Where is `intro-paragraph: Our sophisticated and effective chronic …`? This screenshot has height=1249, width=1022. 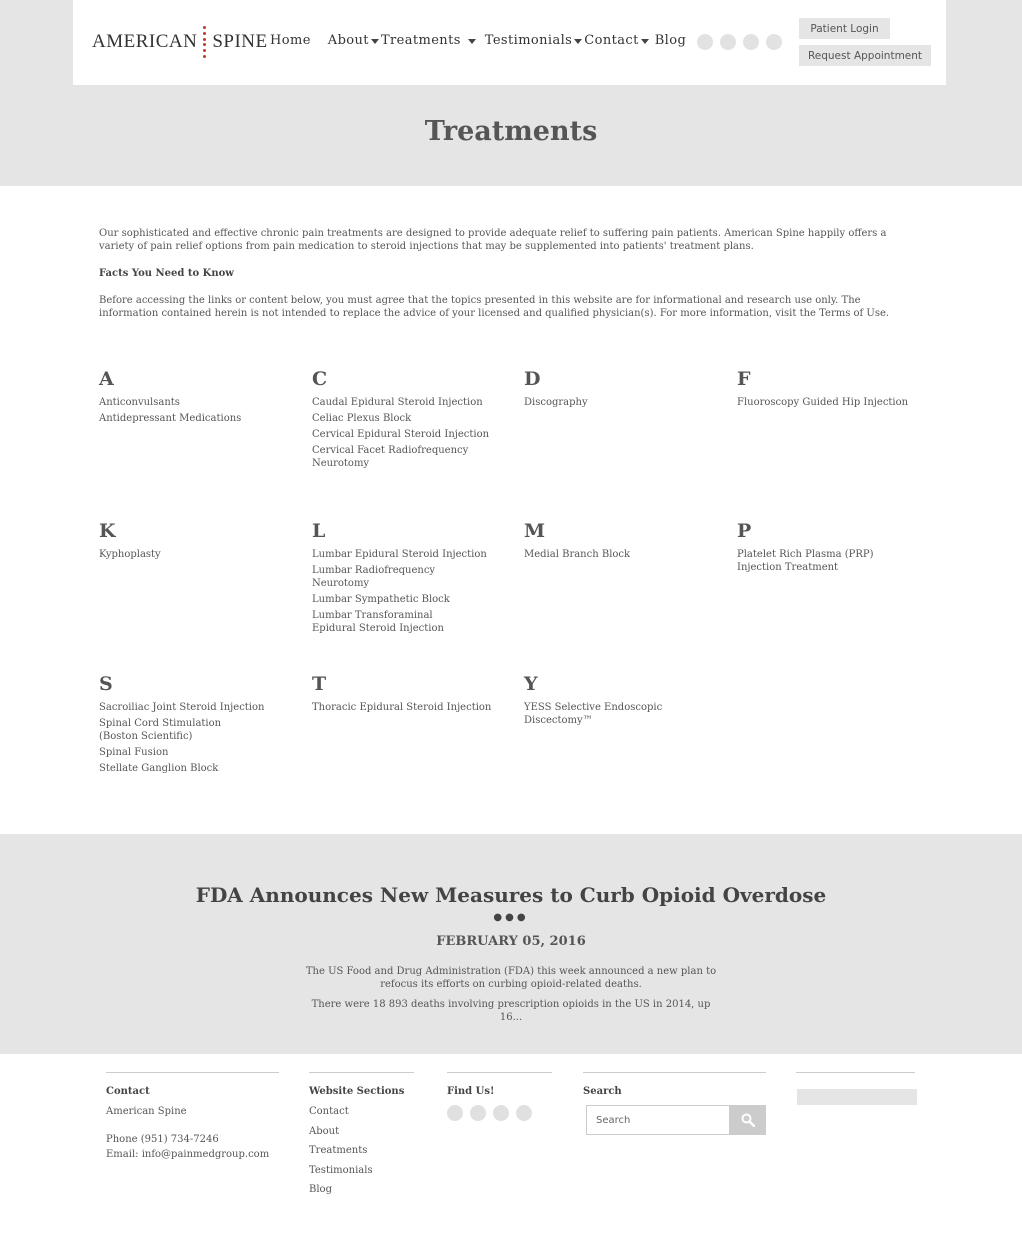
intro-paragraph: Our sophisticated and effective chronic … is located at coordinates (493, 240).